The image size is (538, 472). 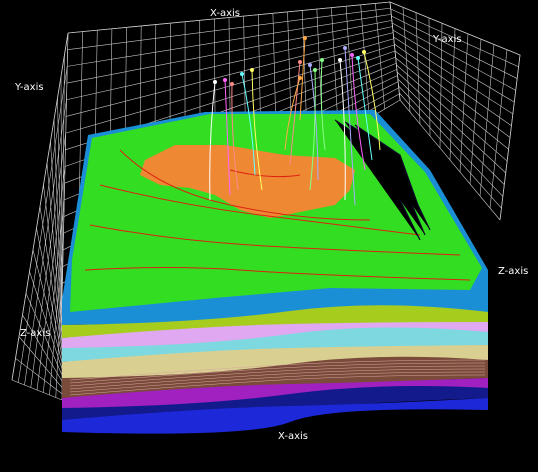 What do you see at coordinates (513, 271) in the screenshot?
I see `z-axis-label-right: Z-axis` at bounding box center [513, 271].